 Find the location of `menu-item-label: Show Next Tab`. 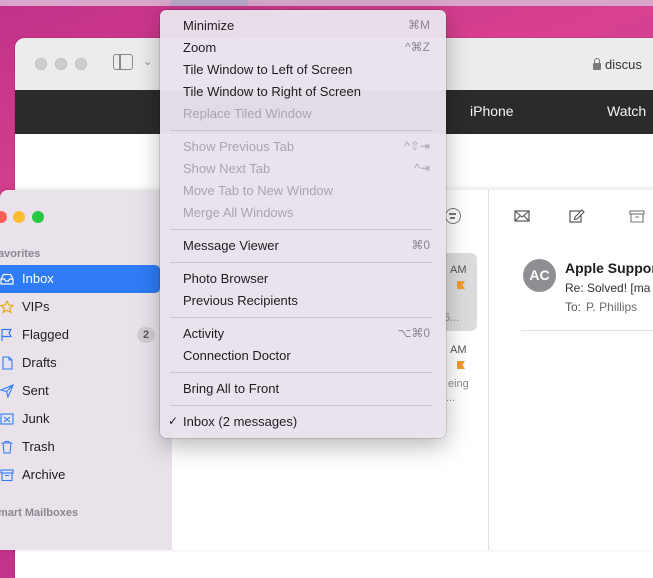

menu-item-label: Show Next Tab is located at coordinates (227, 168).